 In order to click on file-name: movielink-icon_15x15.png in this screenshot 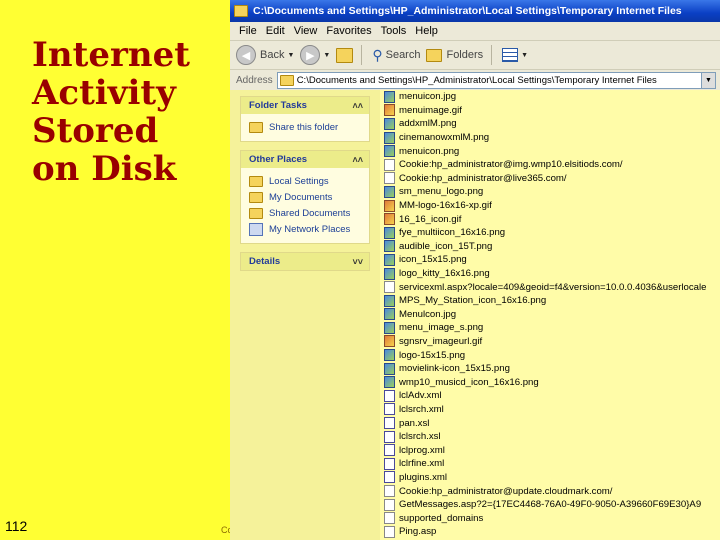, I will do `click(454, 369)`.